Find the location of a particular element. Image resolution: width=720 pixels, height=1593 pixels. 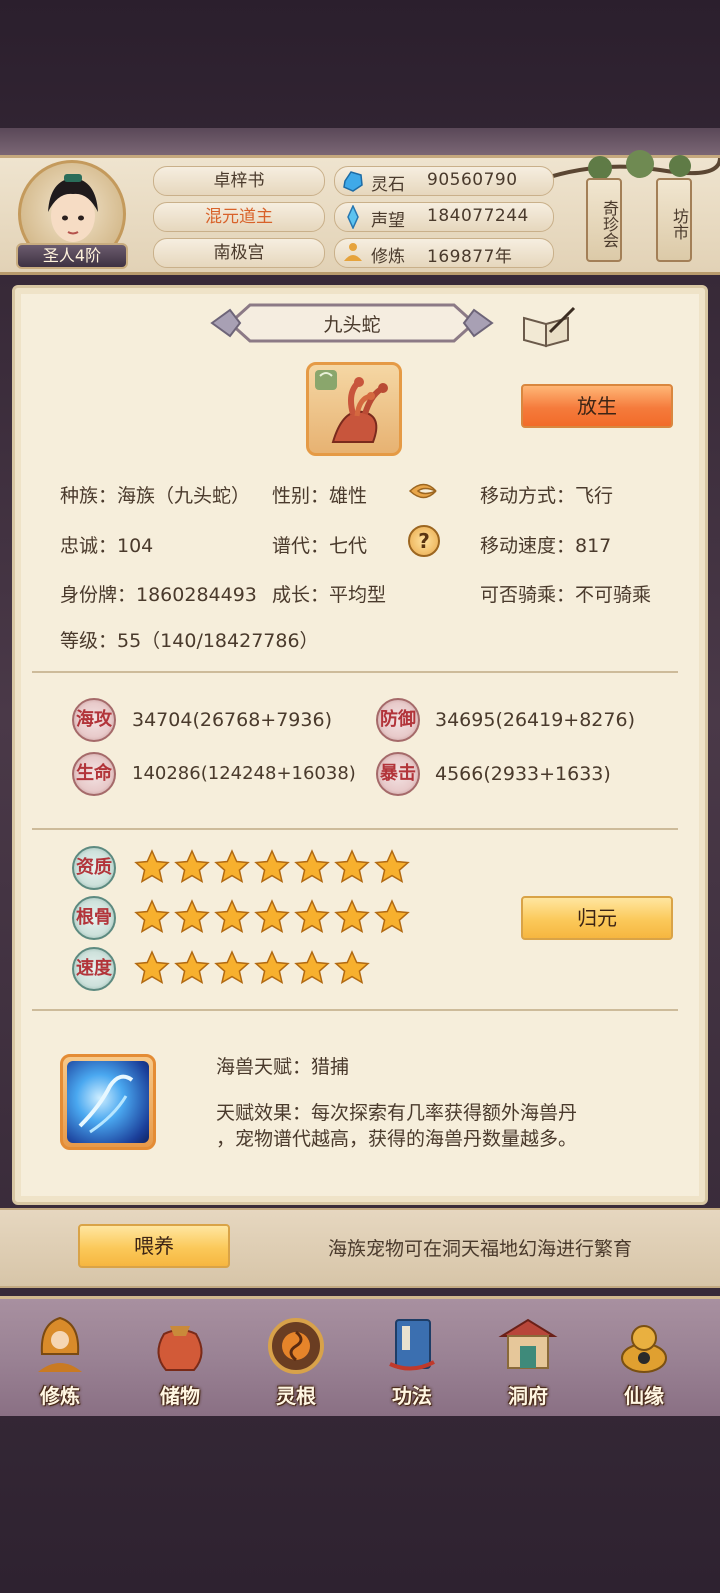

nav-technique: 功法 is located at coordinates (412, 1356).